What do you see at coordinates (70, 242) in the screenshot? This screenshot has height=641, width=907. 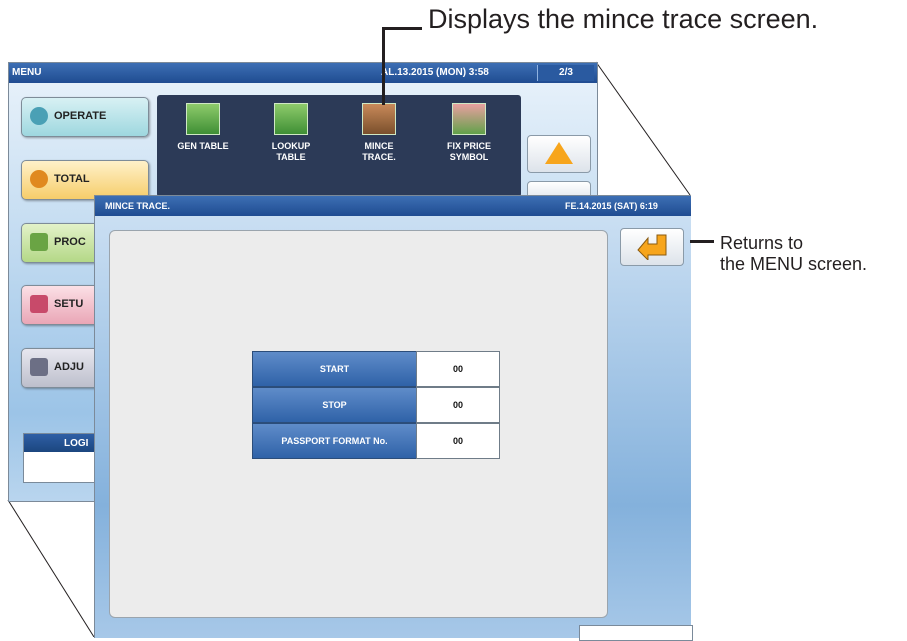 I see `proc-button-label: PROC` at bounding box center [70, 242].